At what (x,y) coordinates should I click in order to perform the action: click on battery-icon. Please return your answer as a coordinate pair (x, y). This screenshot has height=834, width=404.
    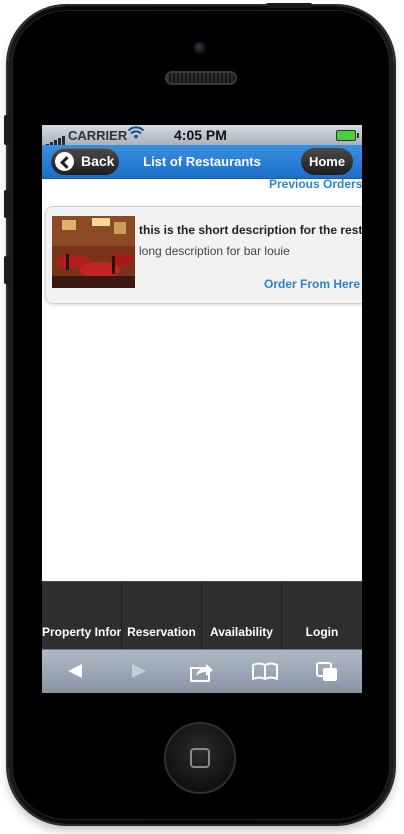
    Looking at the image, I should click on (347, 135).